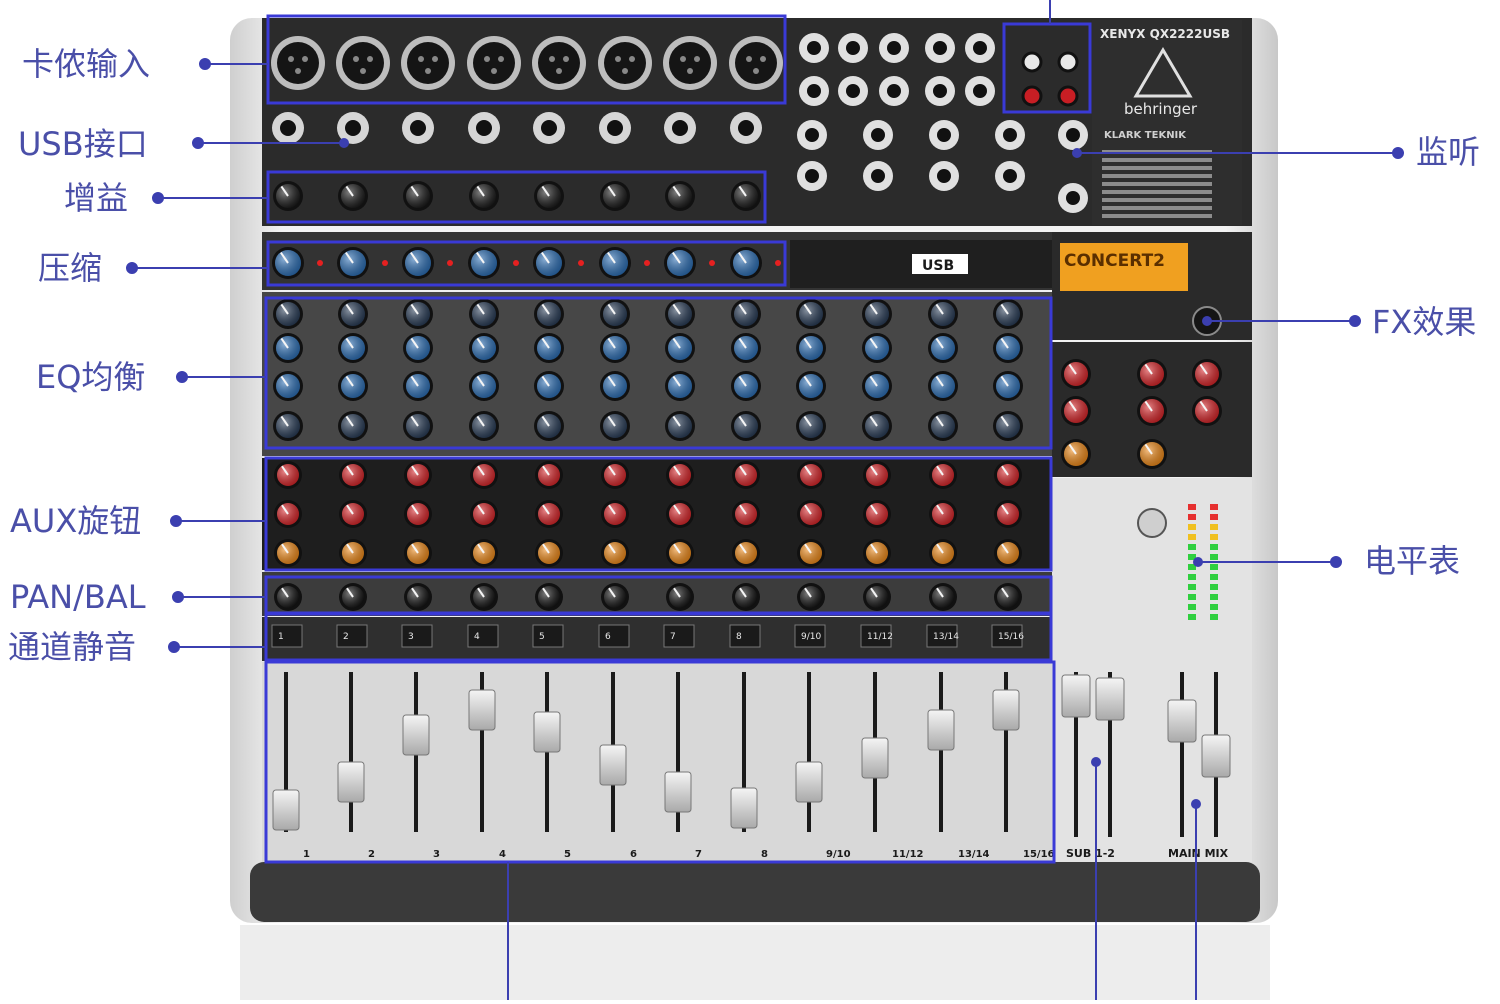 The image size is (1500, 1004). I want to click on mute-button: 2, so click(352, 636).